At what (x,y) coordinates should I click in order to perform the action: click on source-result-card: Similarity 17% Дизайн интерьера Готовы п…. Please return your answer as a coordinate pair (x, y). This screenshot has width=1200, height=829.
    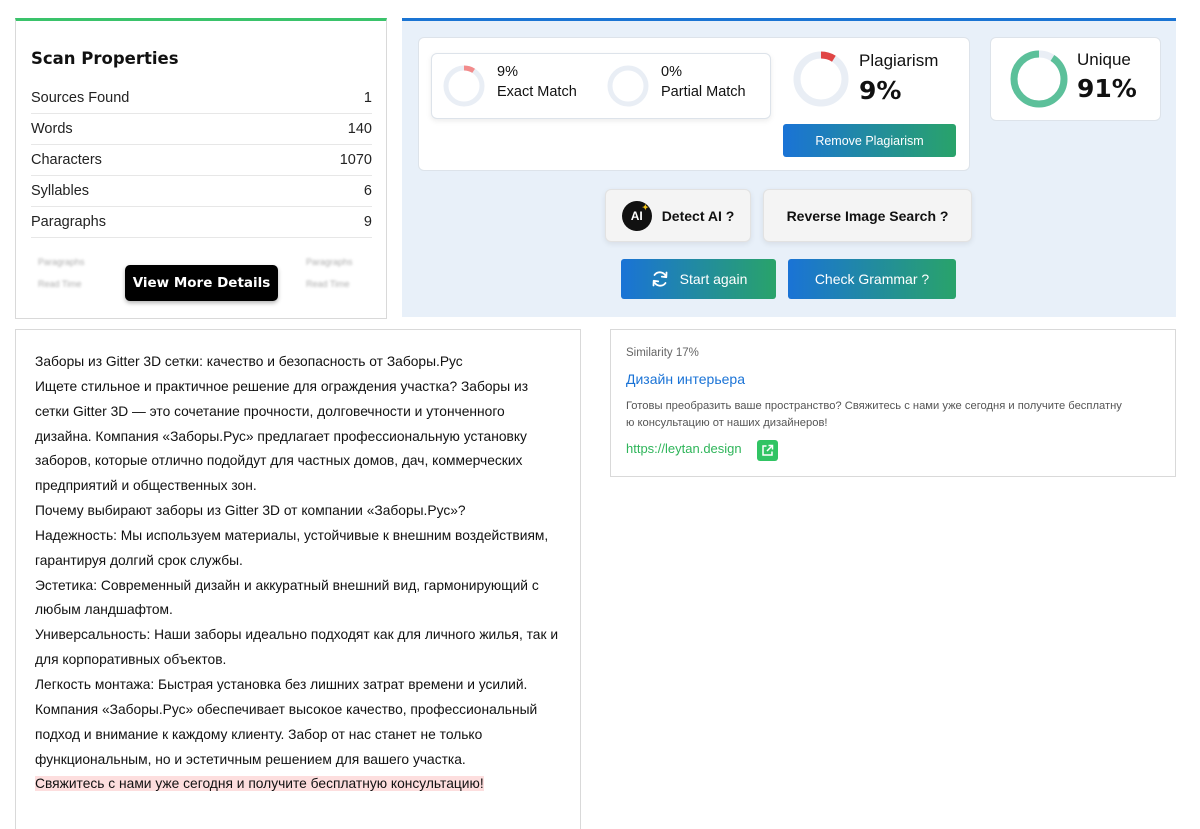
    Looking at the image, I should click on (893, 403).